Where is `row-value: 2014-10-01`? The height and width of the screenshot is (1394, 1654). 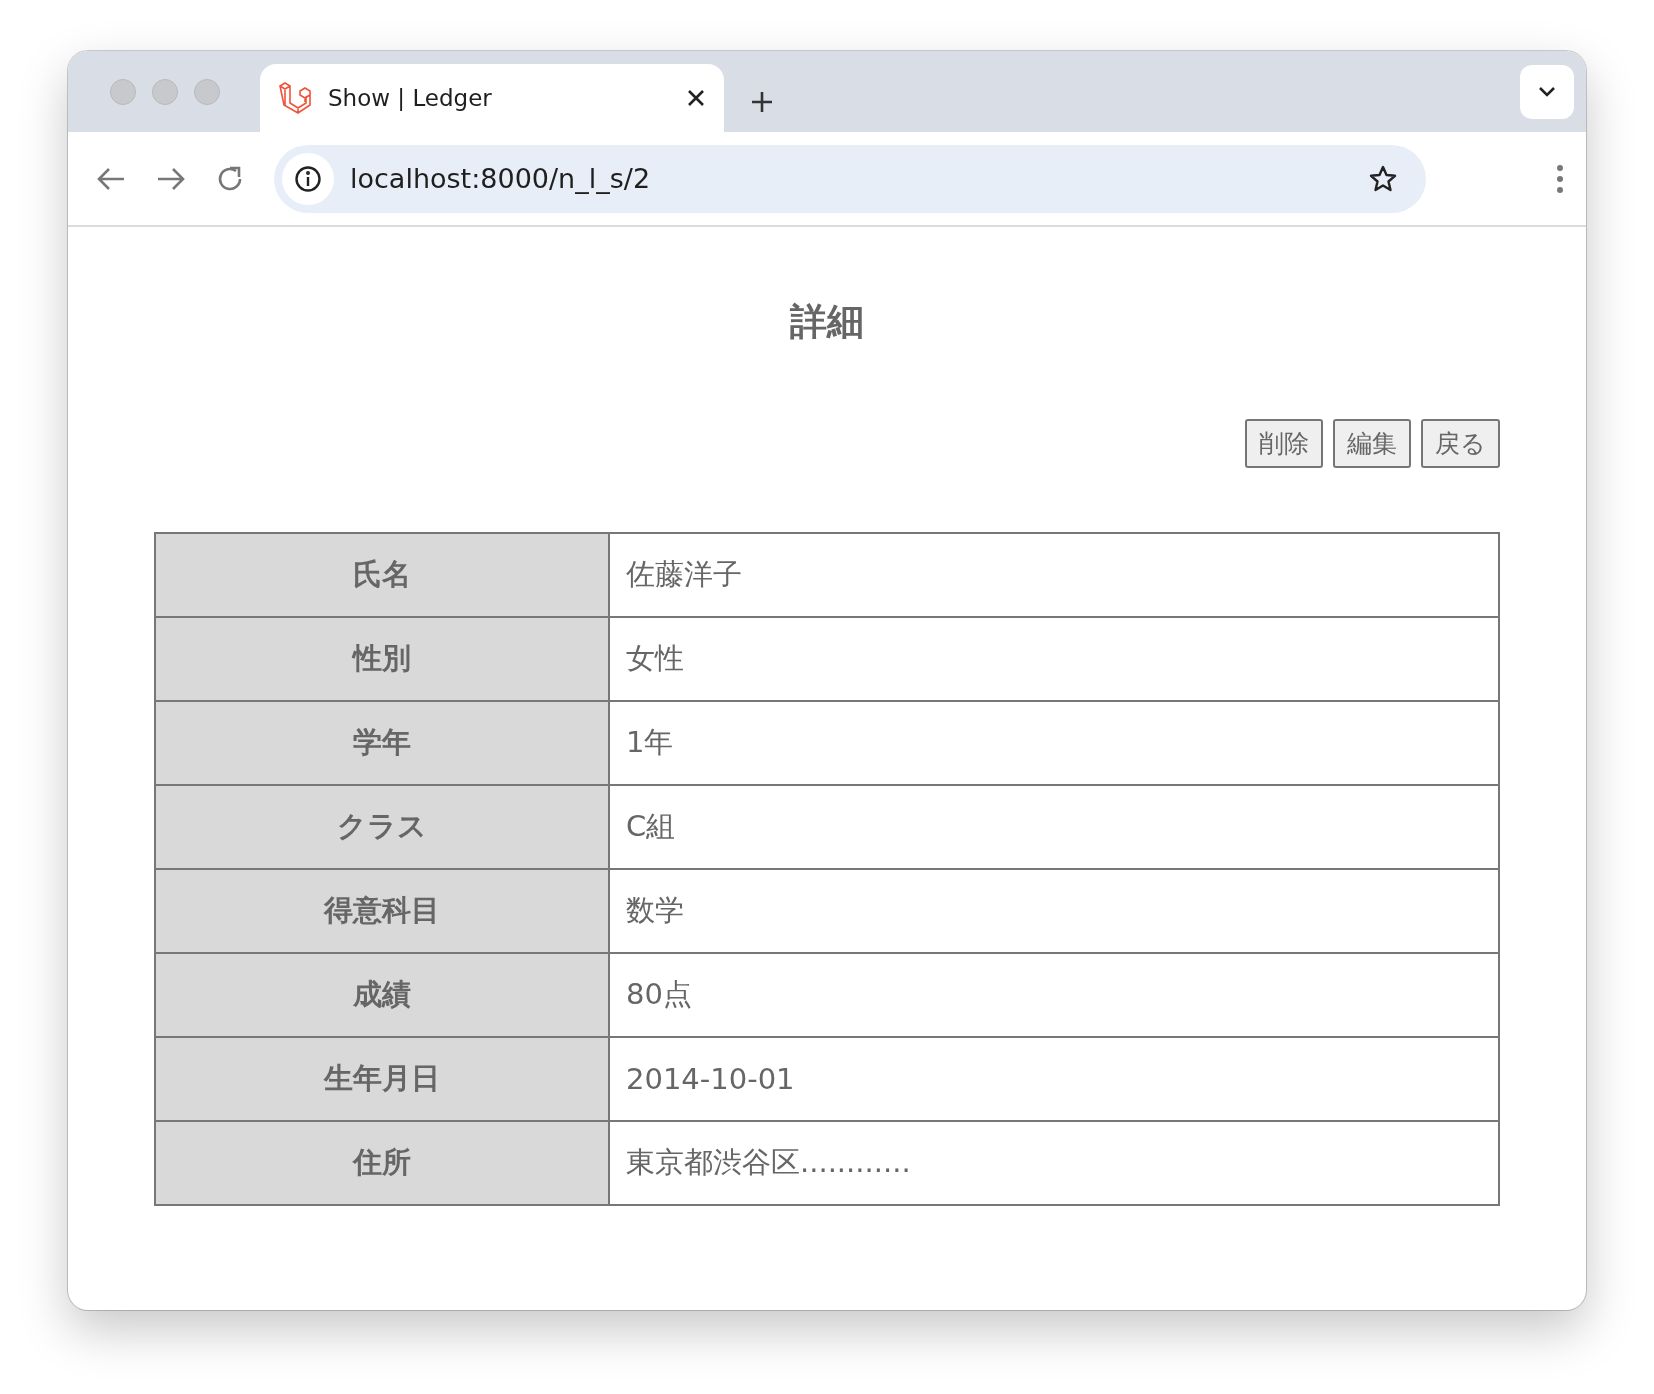
row-value: 2014-10-01 is located at coordinates (1054, 1079).